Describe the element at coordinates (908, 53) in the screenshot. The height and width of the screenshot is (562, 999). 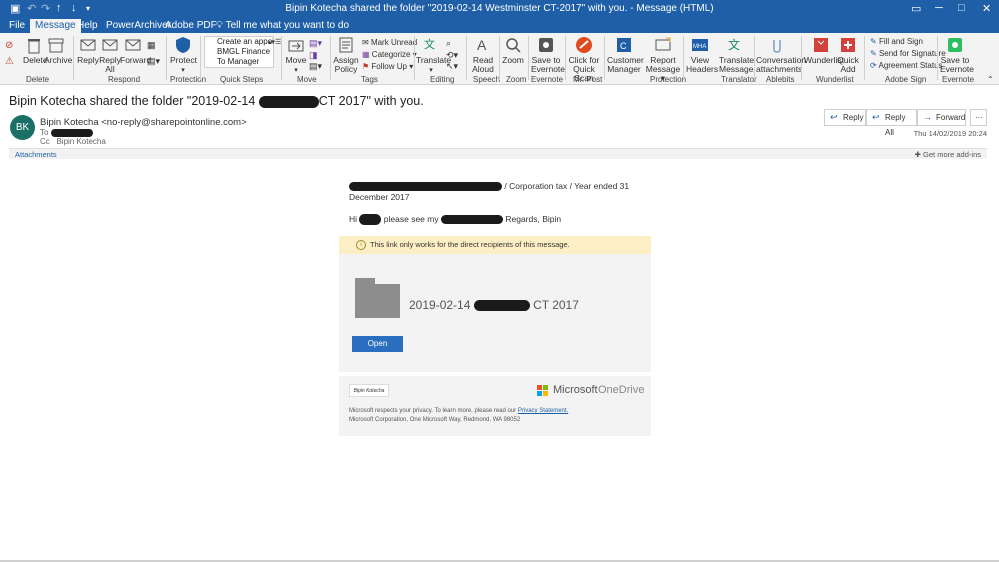
I see `send-signature-button: ✎ Send for Signature` at that location.